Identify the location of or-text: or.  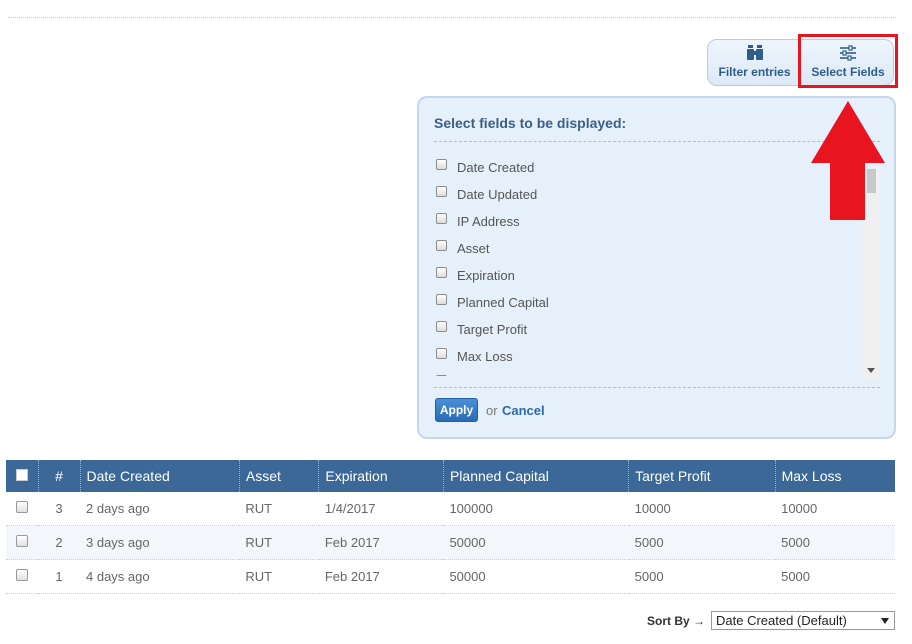
(492, 410).